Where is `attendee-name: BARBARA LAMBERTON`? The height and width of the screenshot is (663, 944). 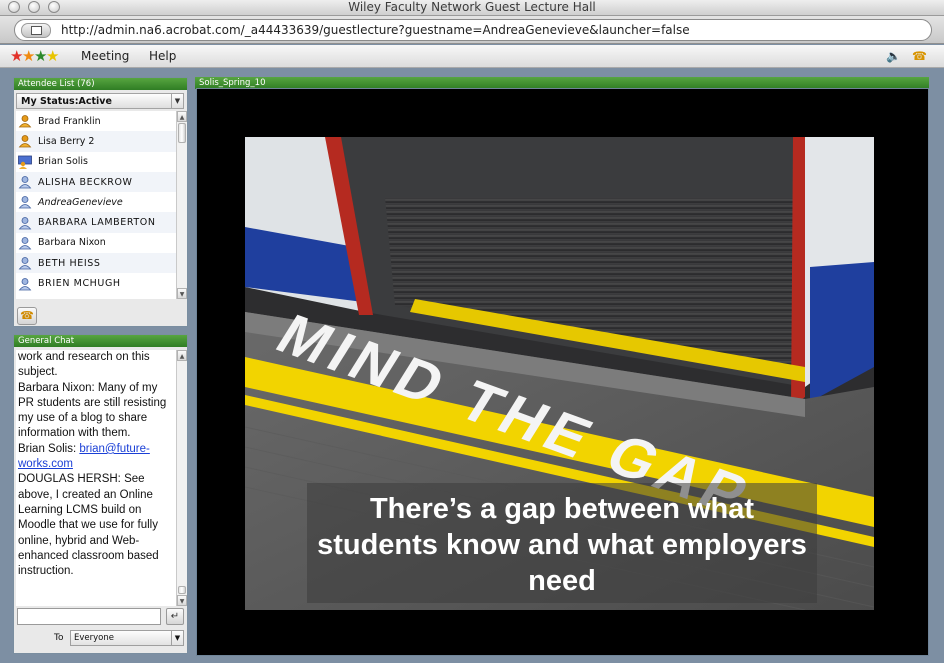
attendee-name: BARBARA LAMBERTON is located at coordinates (97, 223).